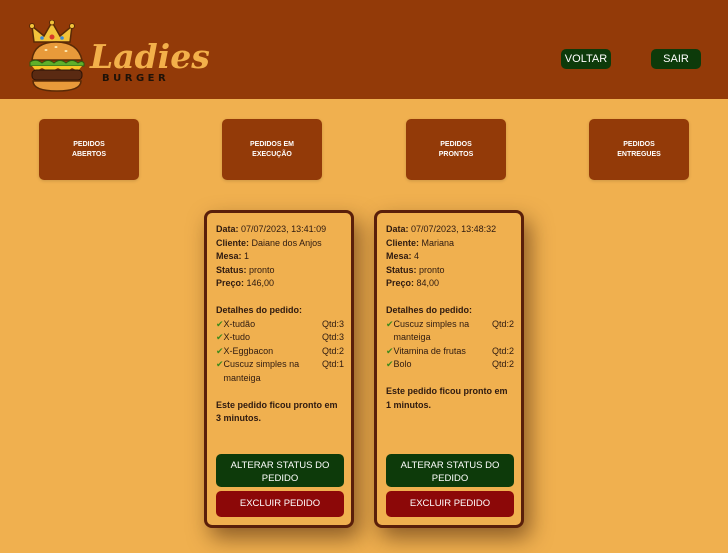 This screenshot has width=728, height=553. What do you see at coordinates (450, 352) in the screenshot?
I see `order-item: ✔Vitamina de frutas Qtd:2` at bounding box center [450, 352].